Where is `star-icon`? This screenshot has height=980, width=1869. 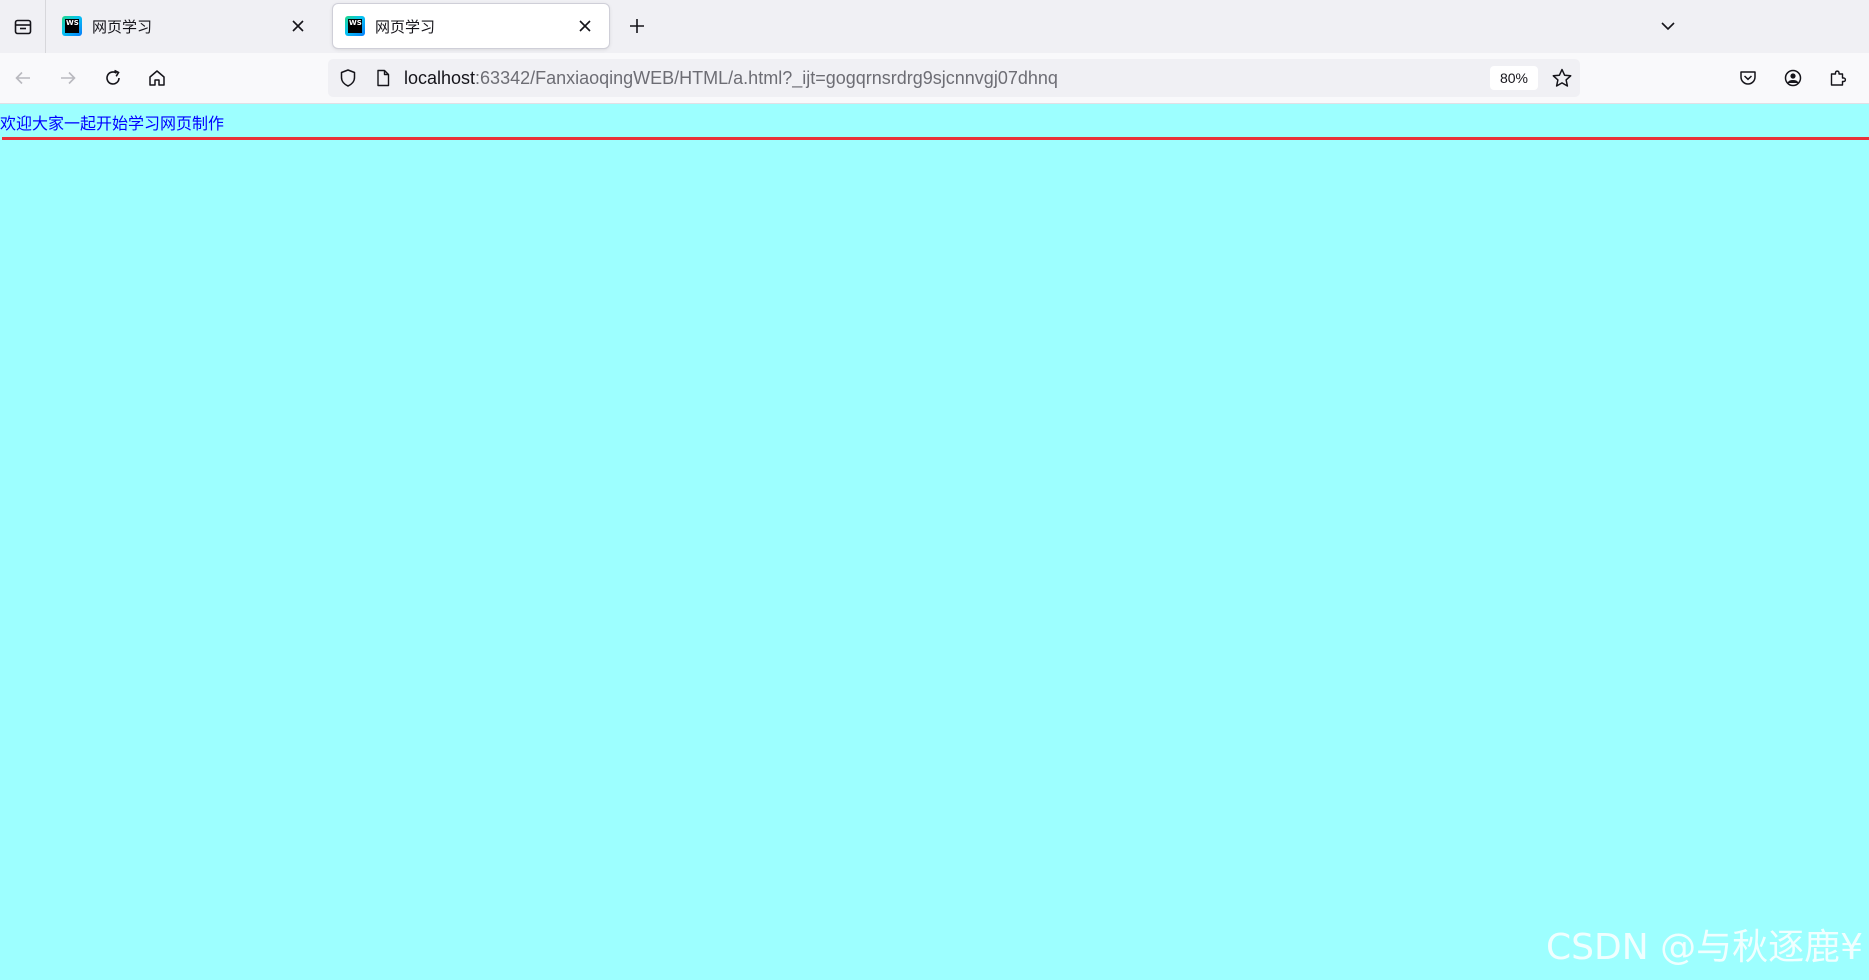 star-icon is located at coordinates (1562, 78).